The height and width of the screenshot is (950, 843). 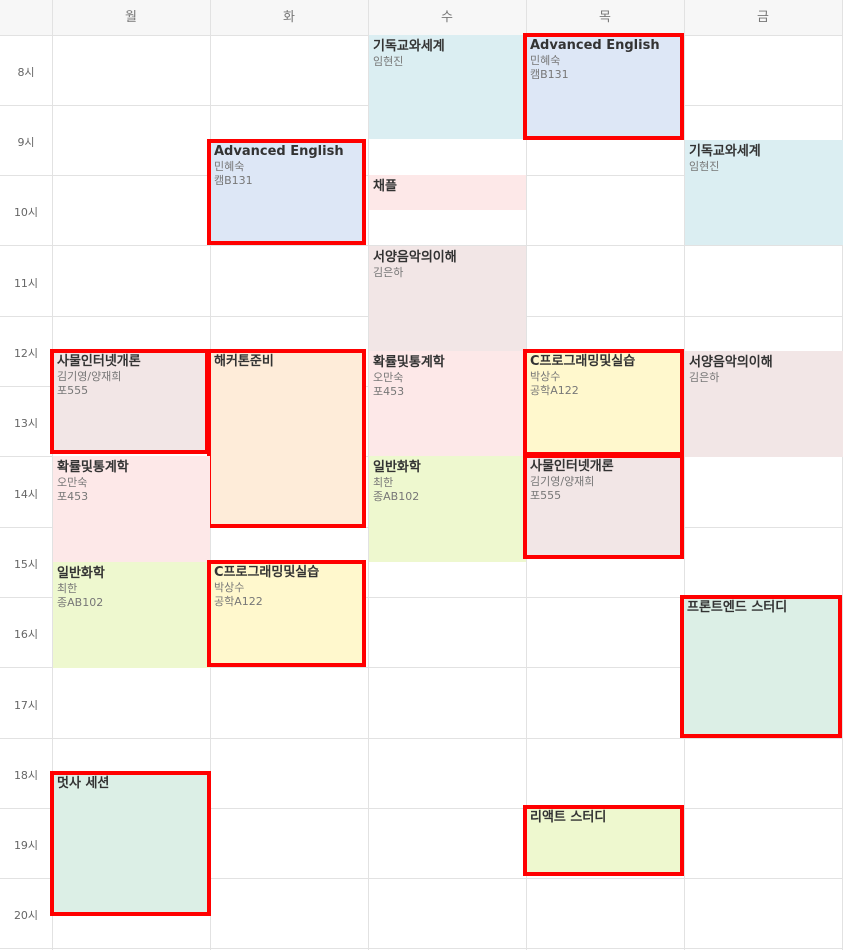 What do you see at coordinates (26, 72) in the screenshot?
I see `hour-label: 8시` at bounding box center [26, 72].